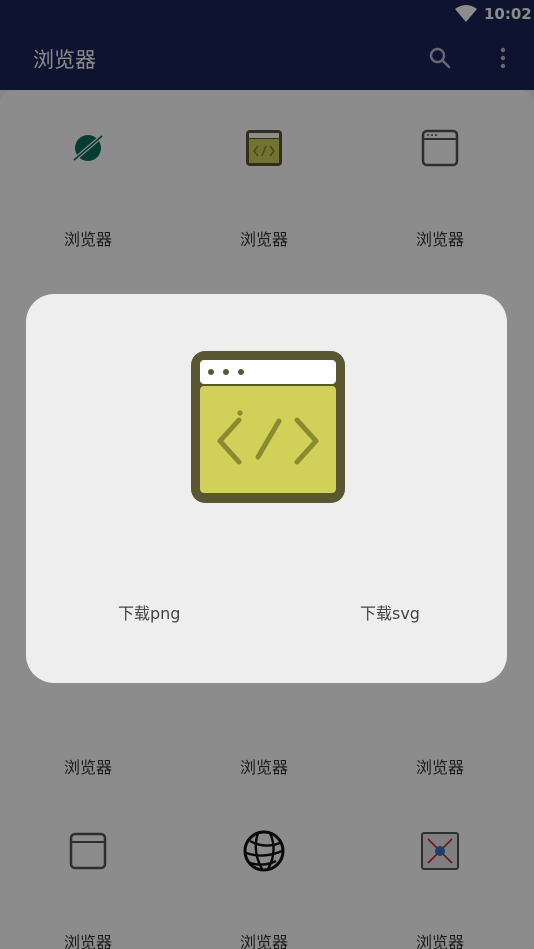 This screenshot has width=534, height=949. What do you see at coordinates (390, 612) in the screenshot?
I see `download-svg-button: 下载svg` at bounding box center [390, 612].